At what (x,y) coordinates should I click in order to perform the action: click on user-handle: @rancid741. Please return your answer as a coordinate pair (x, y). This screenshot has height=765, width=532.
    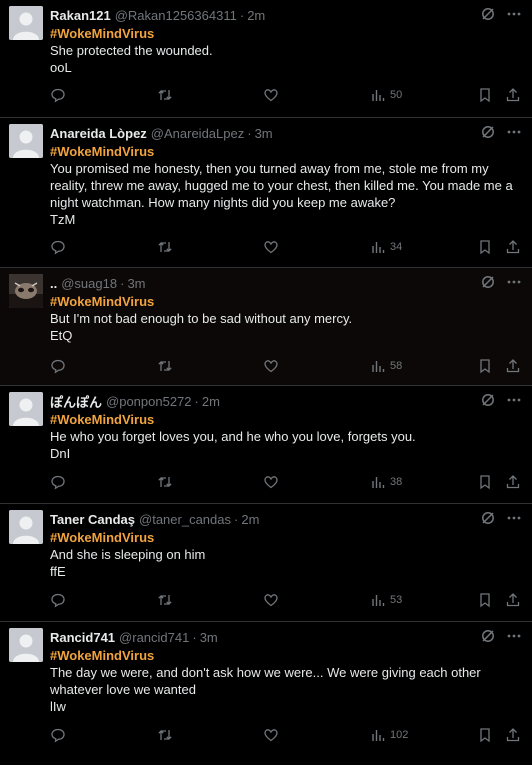
    Looking at the image, I should click on (154, 637).